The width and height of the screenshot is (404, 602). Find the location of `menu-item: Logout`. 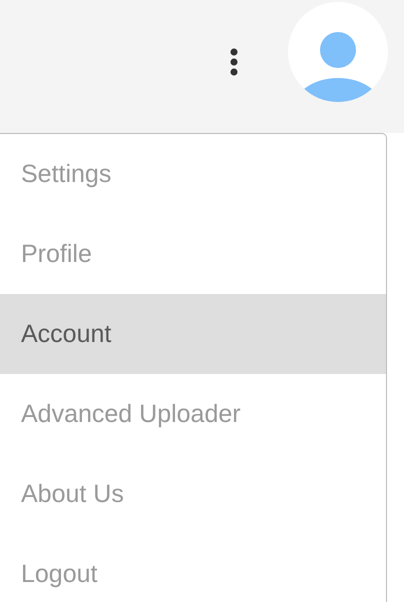

menu-item: Logout is located at coordinates (193, 568).